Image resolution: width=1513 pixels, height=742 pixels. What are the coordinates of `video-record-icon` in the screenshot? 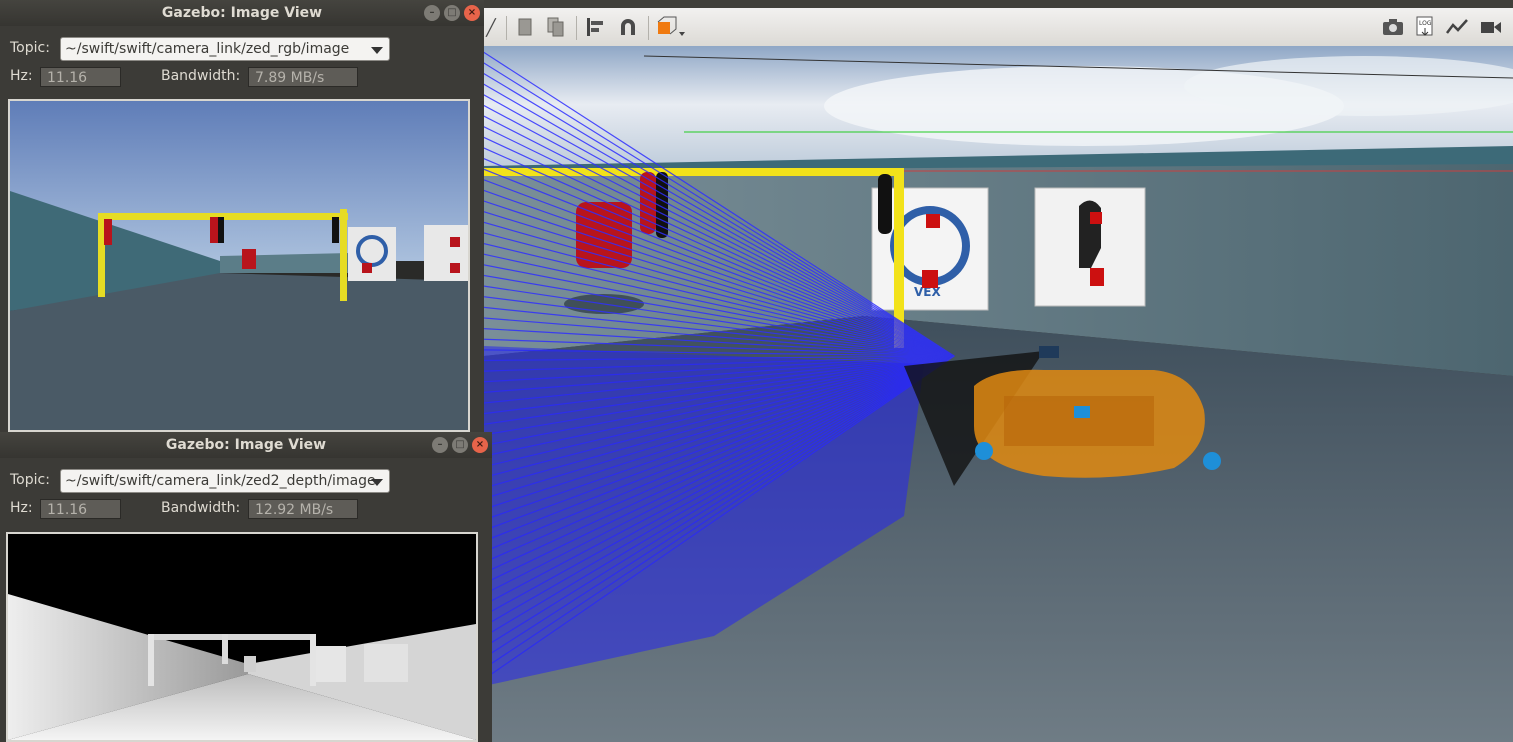 It's located at (1491, 27).